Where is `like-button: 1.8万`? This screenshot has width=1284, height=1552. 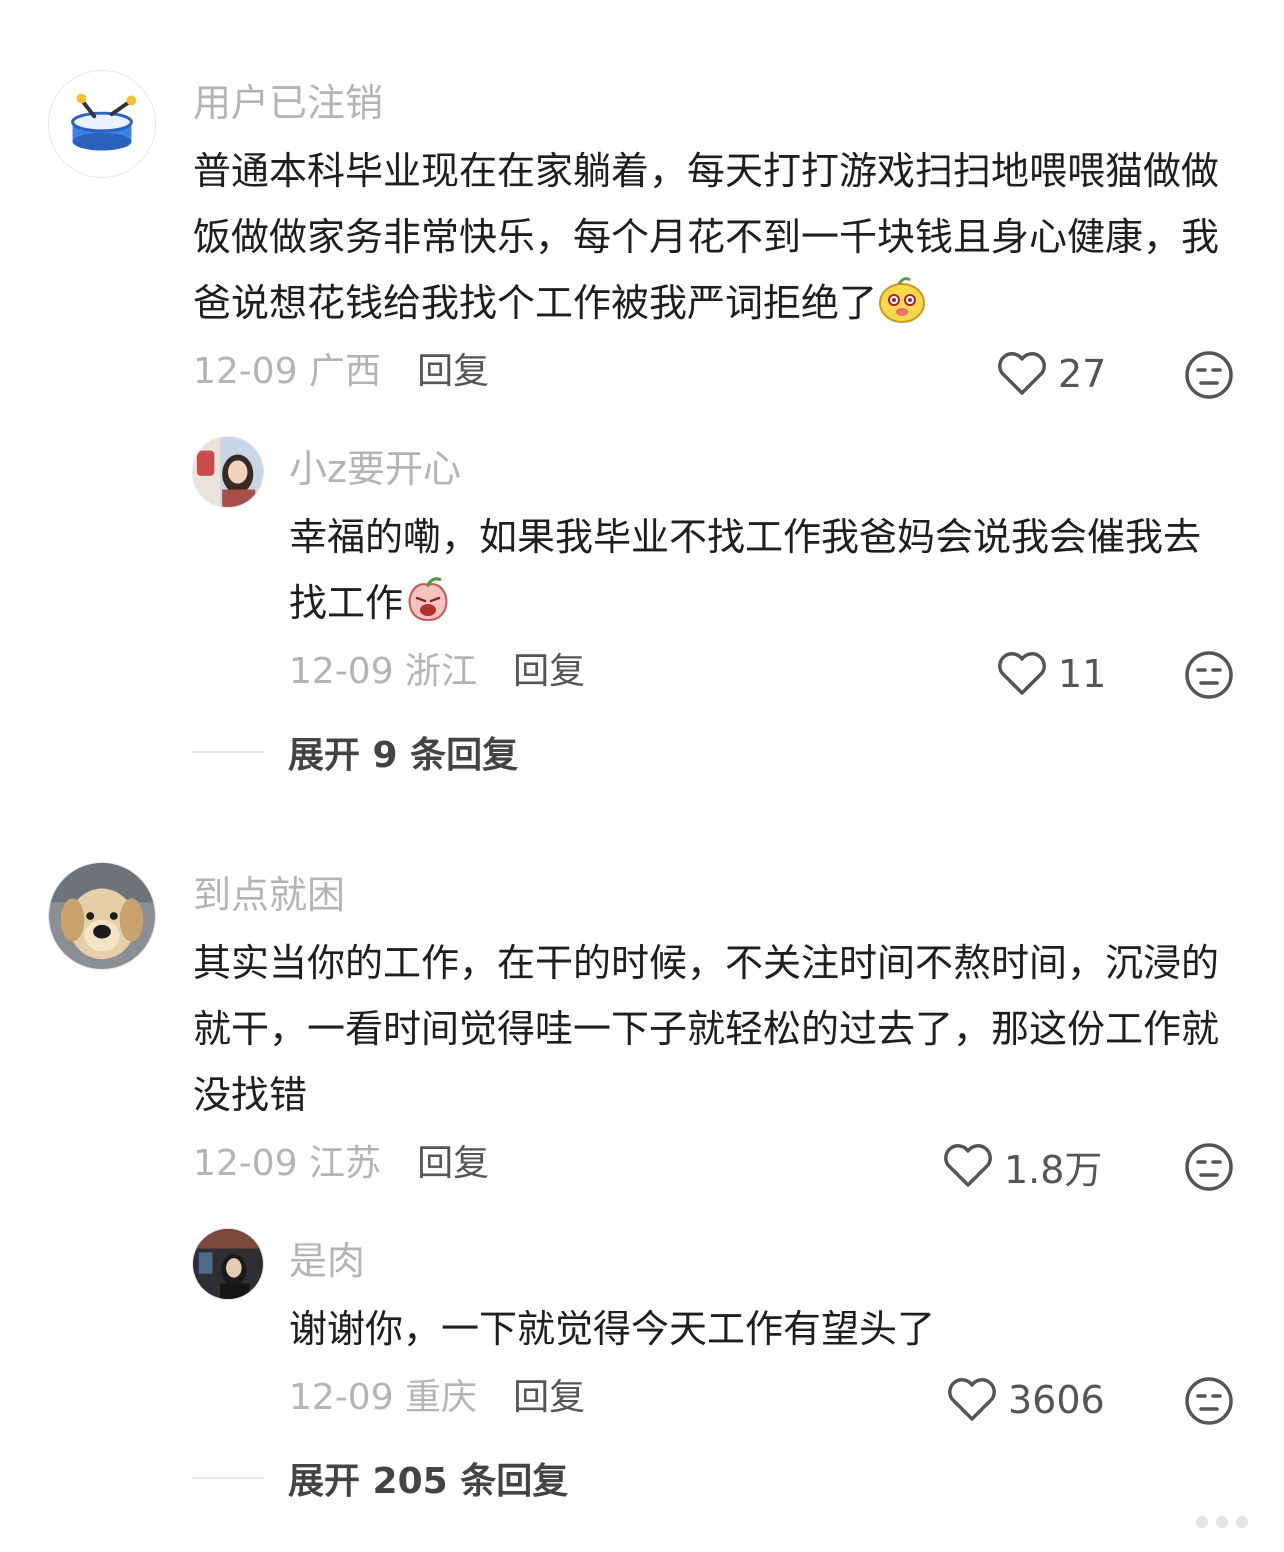
like-button: 1.8万 is located at coordinates (1022, 1167).